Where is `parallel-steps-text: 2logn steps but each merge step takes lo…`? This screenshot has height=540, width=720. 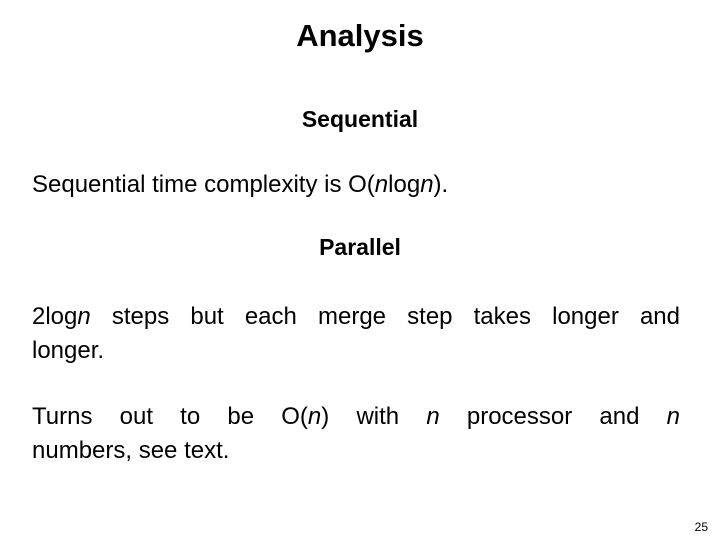 parallel-steps-text: 2logn steps but each merge step takes lo… is located at coordinates (356, 334).